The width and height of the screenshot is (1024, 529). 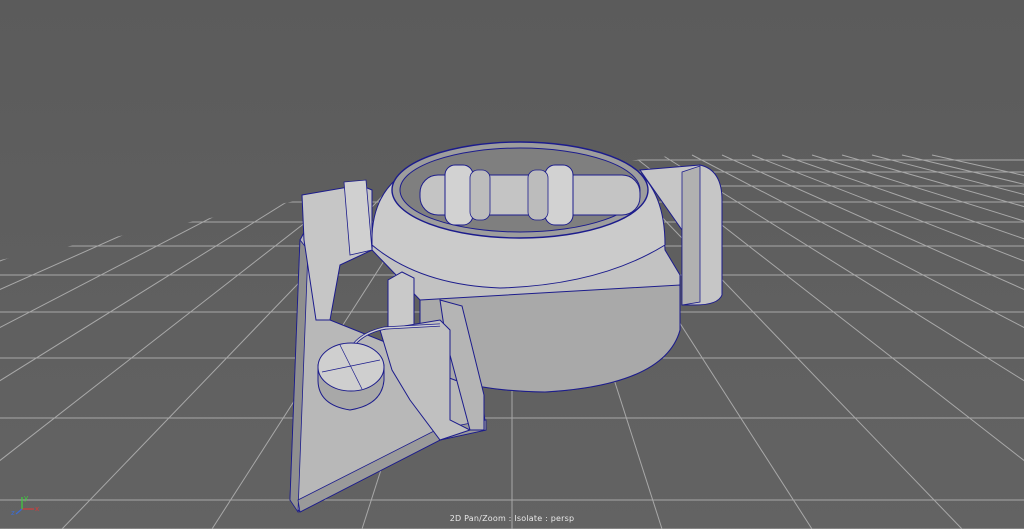 What do you see at coordinates (37, 509) in the screenshot?
I see `axis-x-label: x` at bounding box center [37, 509].